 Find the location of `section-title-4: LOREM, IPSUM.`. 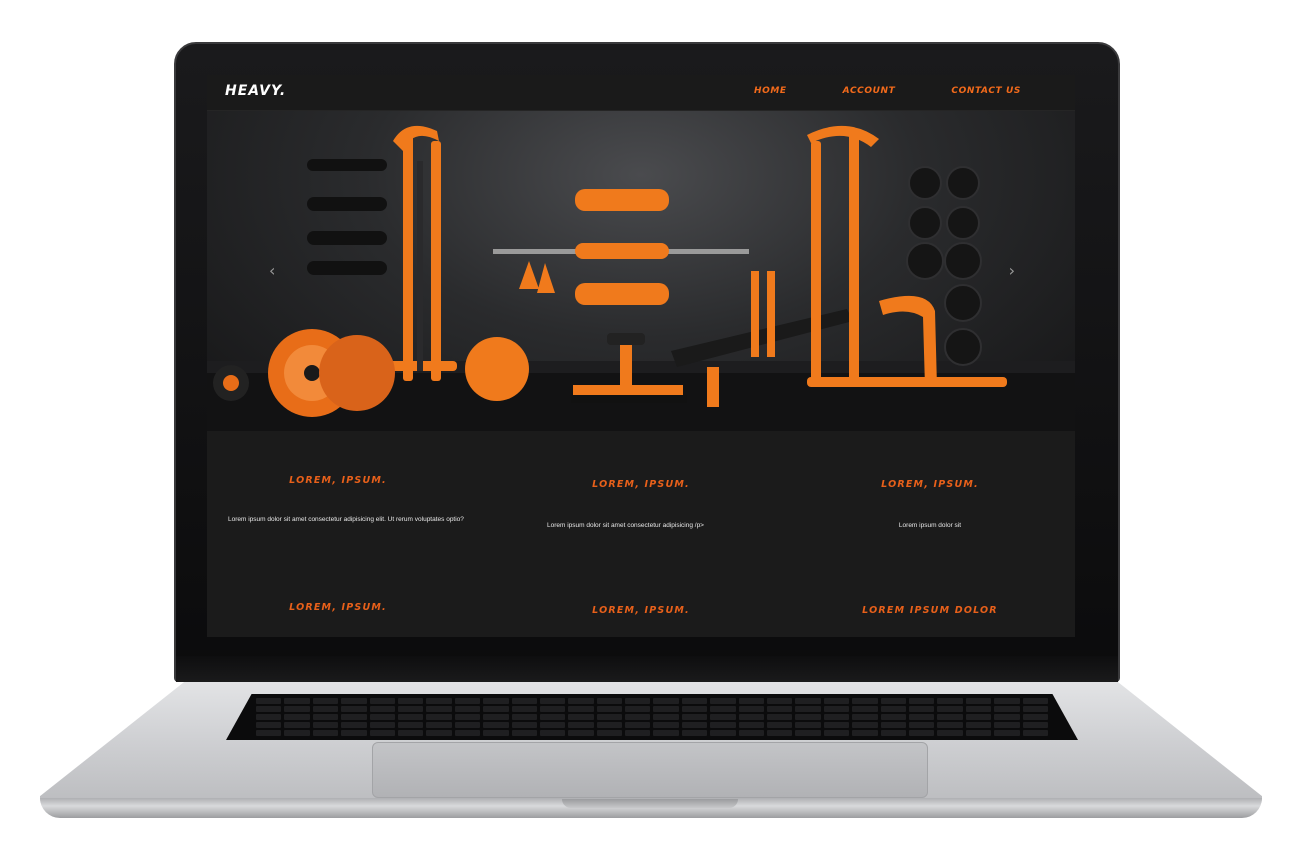

section-title-4: LOREM, IPSUM. is located at coordinates (338, 607).